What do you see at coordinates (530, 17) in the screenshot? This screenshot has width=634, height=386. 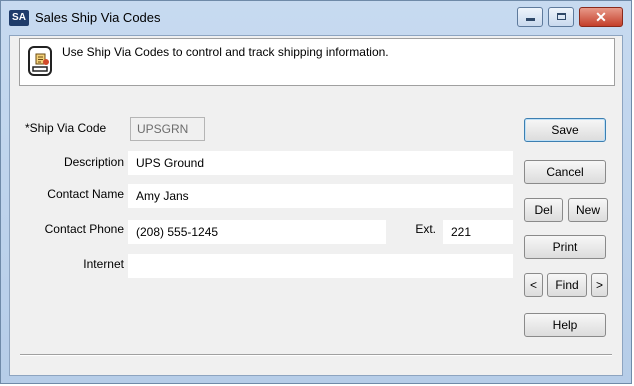 I see `minimize-button` at bounding box center [530, 17].